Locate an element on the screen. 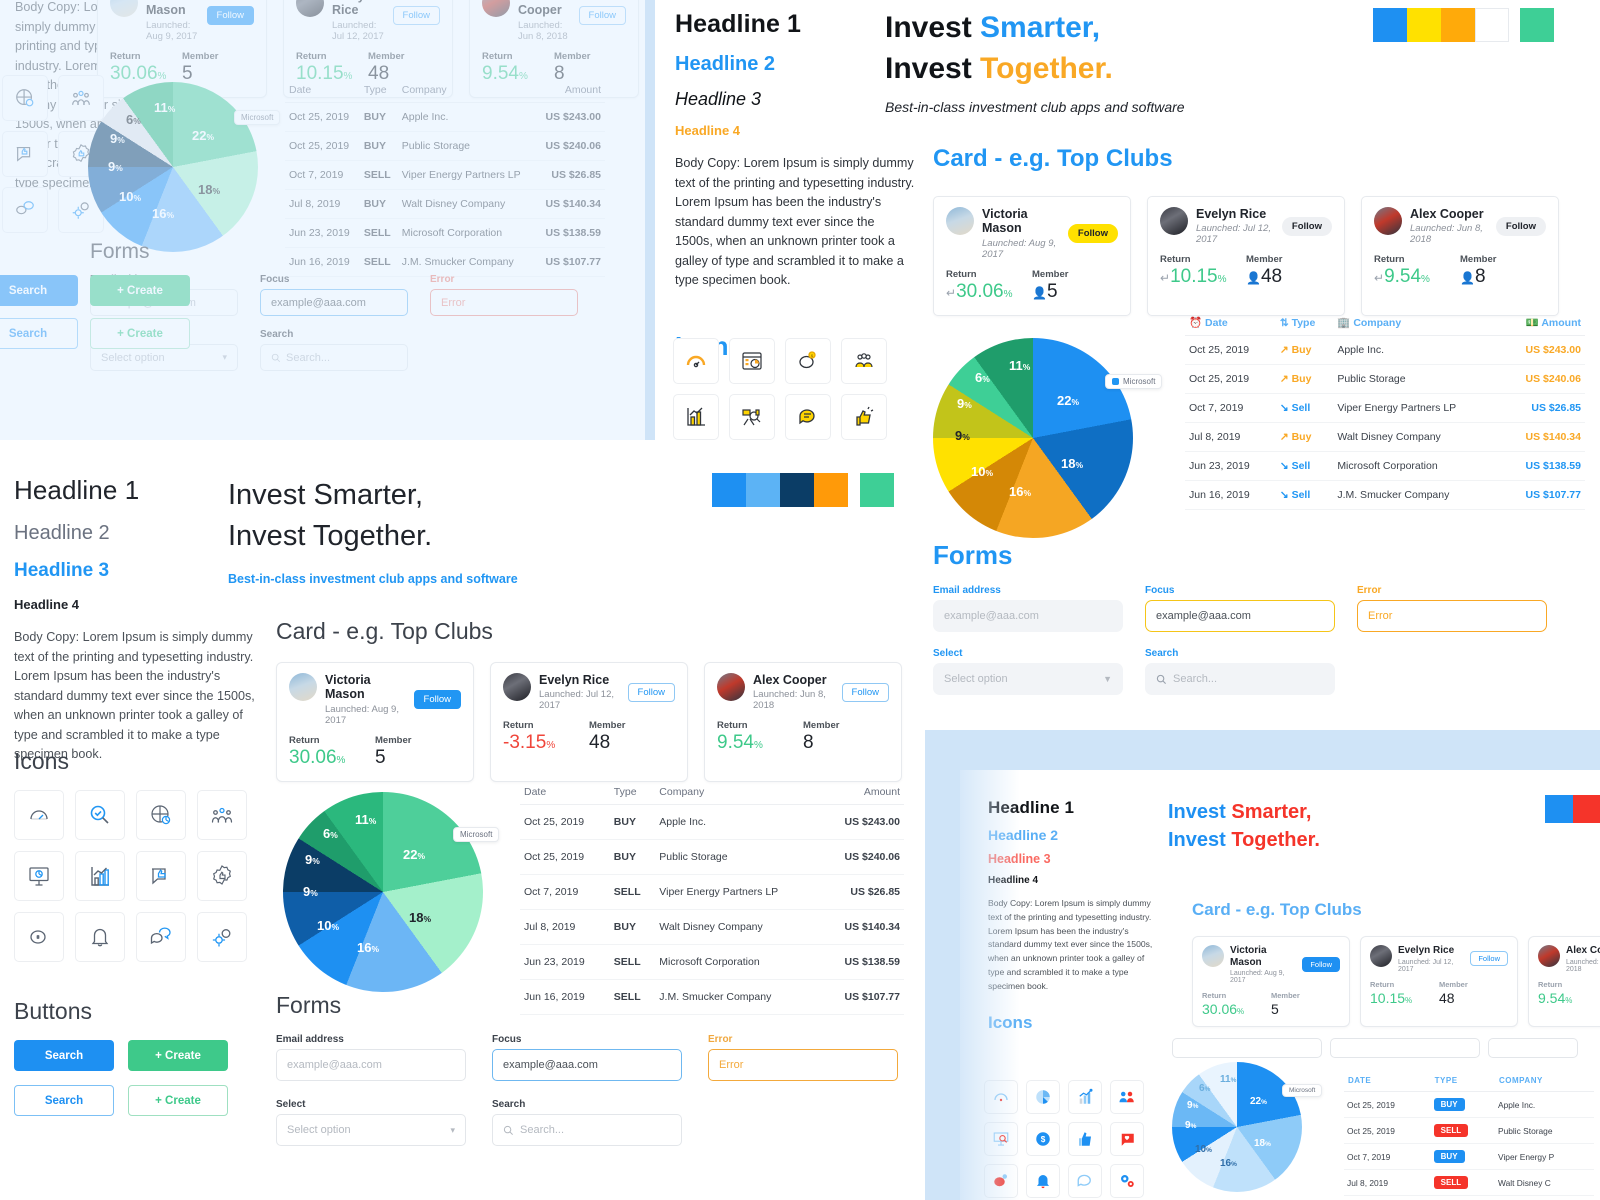 The width and height of the screenshot is (1600, 1200). th-date: DATE is located at coordinates (1387, 1081).